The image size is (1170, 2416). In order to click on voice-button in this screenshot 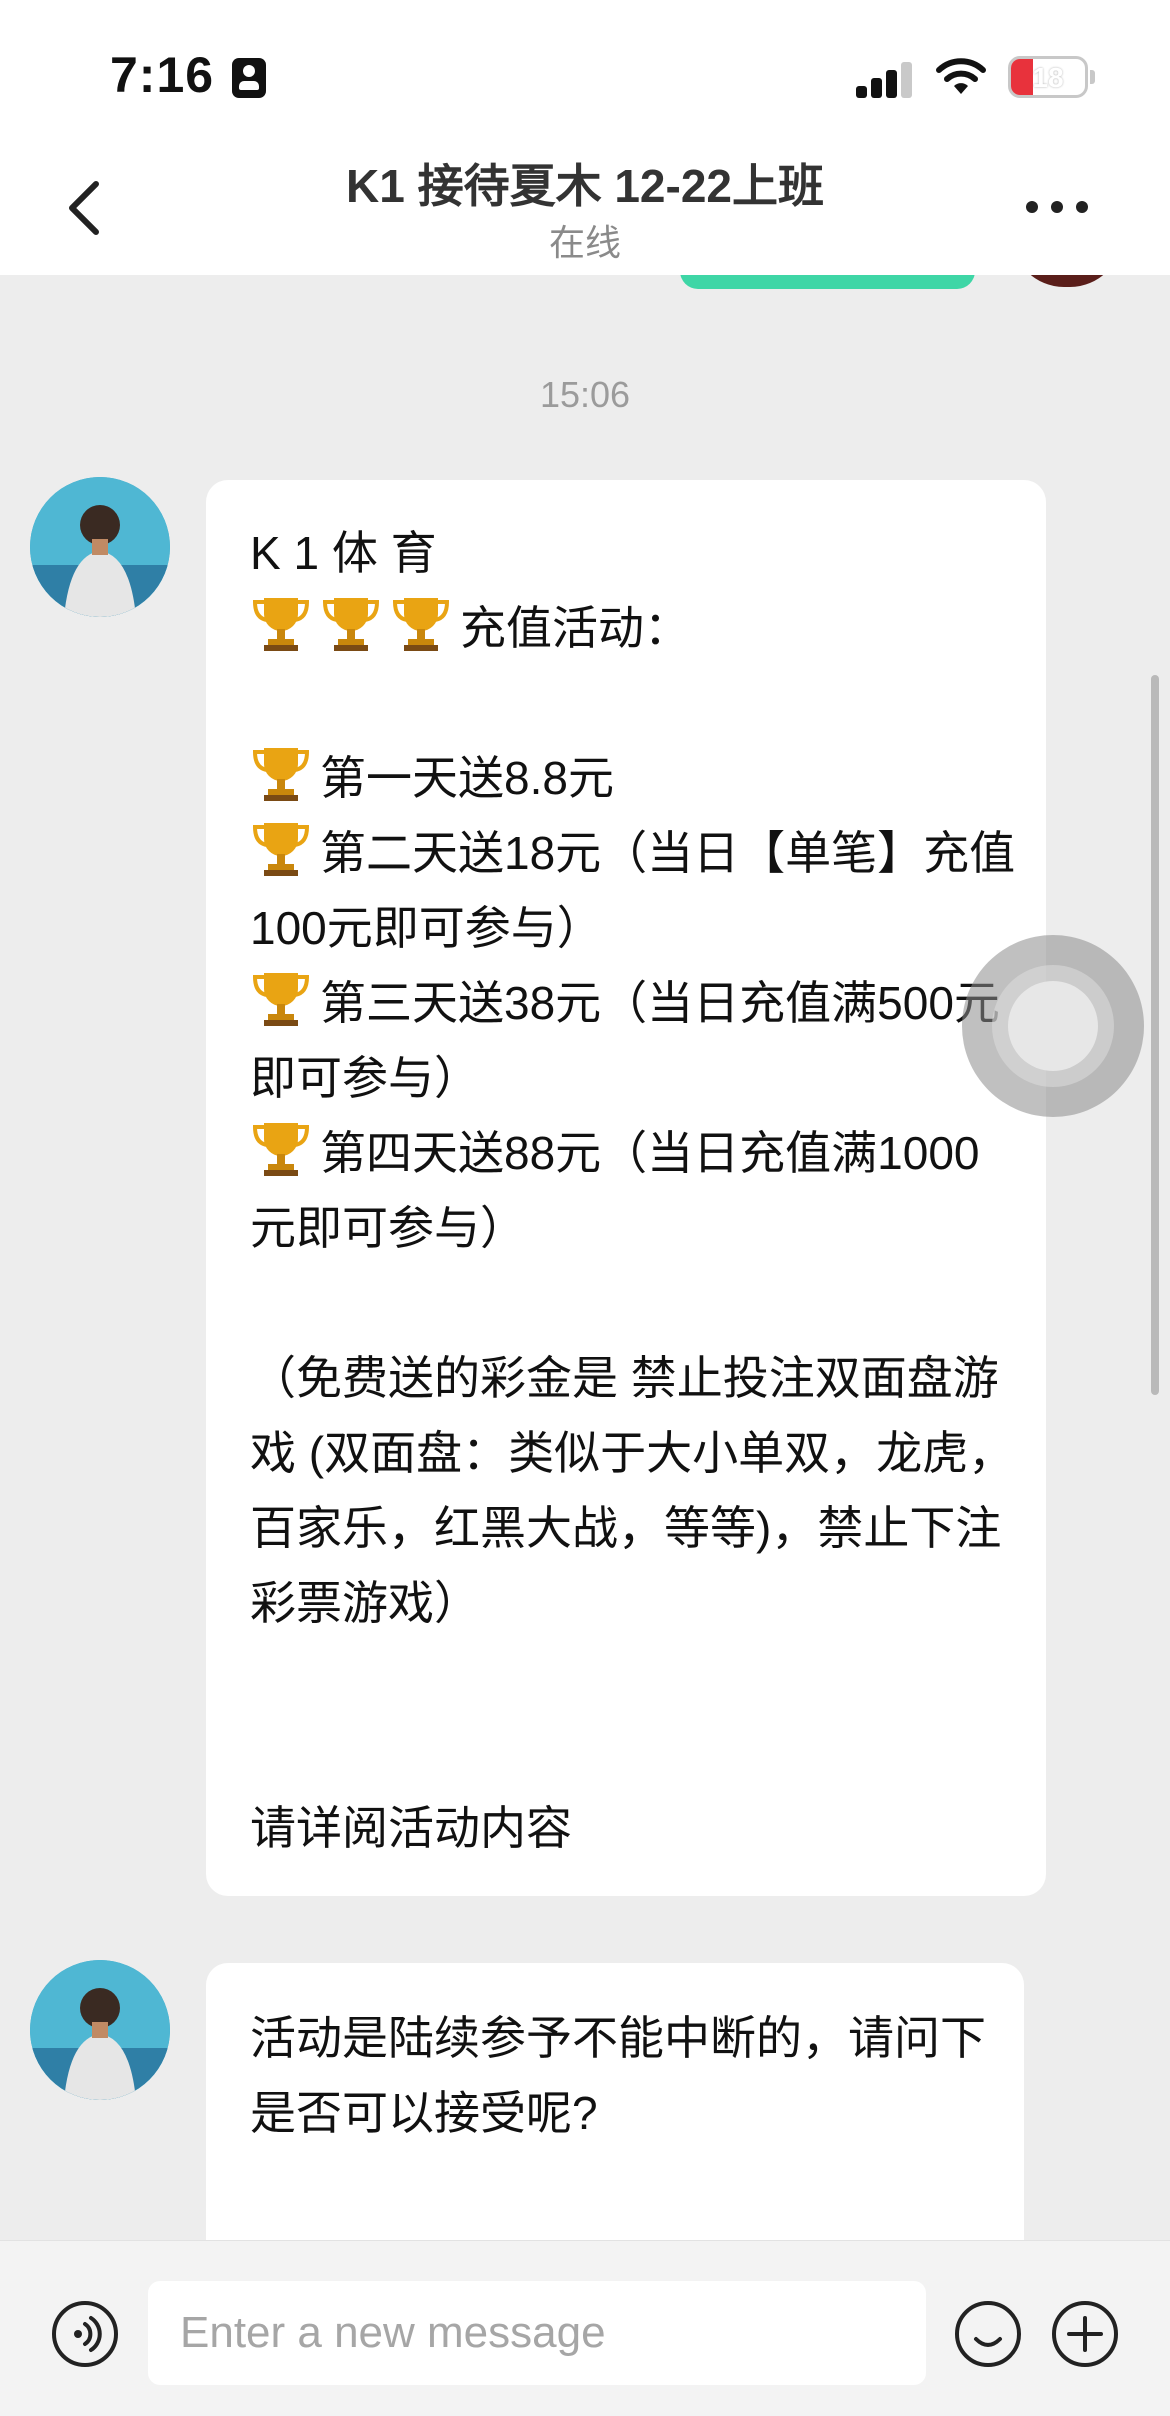, I will do `click(85, 2334)`.